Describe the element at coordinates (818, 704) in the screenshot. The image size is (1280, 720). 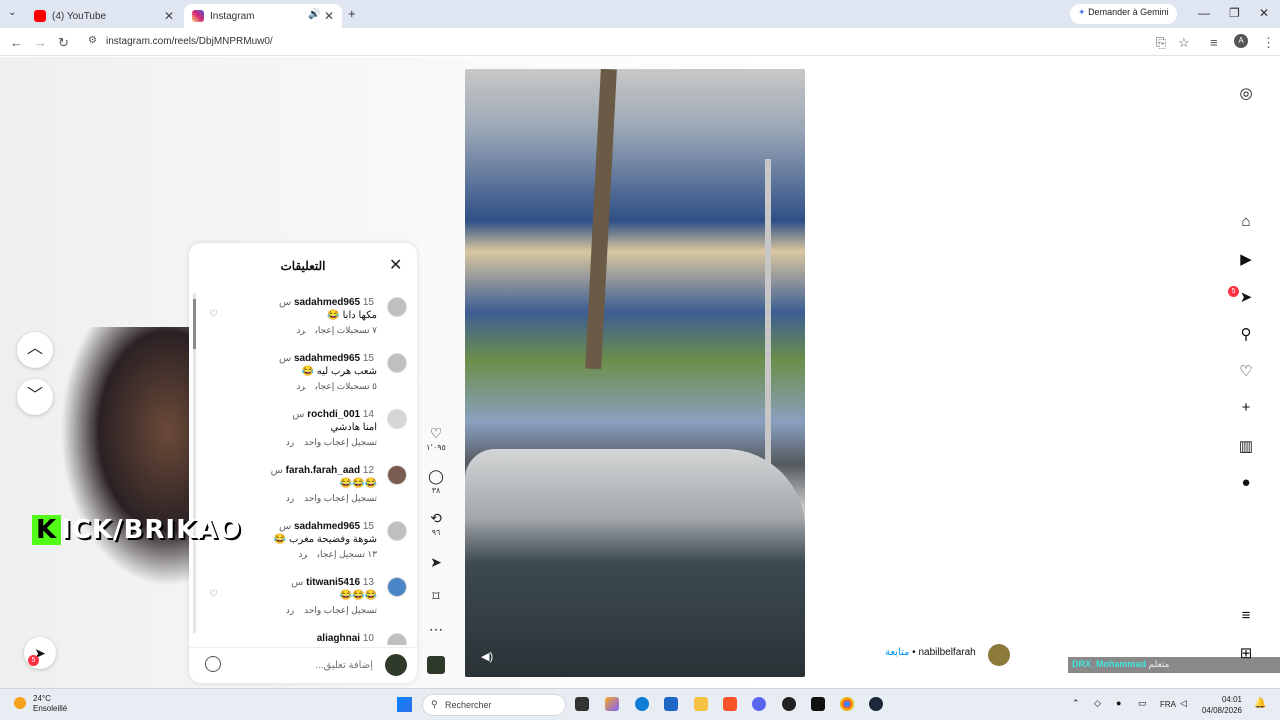
I see `kick-app-icon` at that location.